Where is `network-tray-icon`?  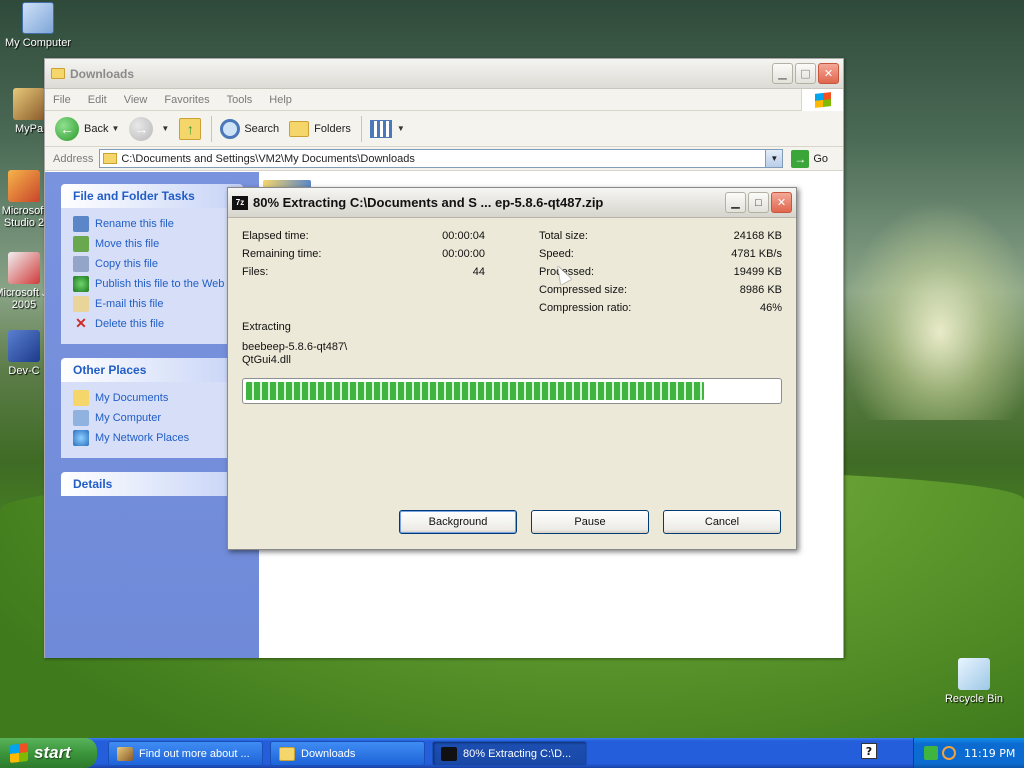
network-tray-icon is located at coordinates (931, 753).